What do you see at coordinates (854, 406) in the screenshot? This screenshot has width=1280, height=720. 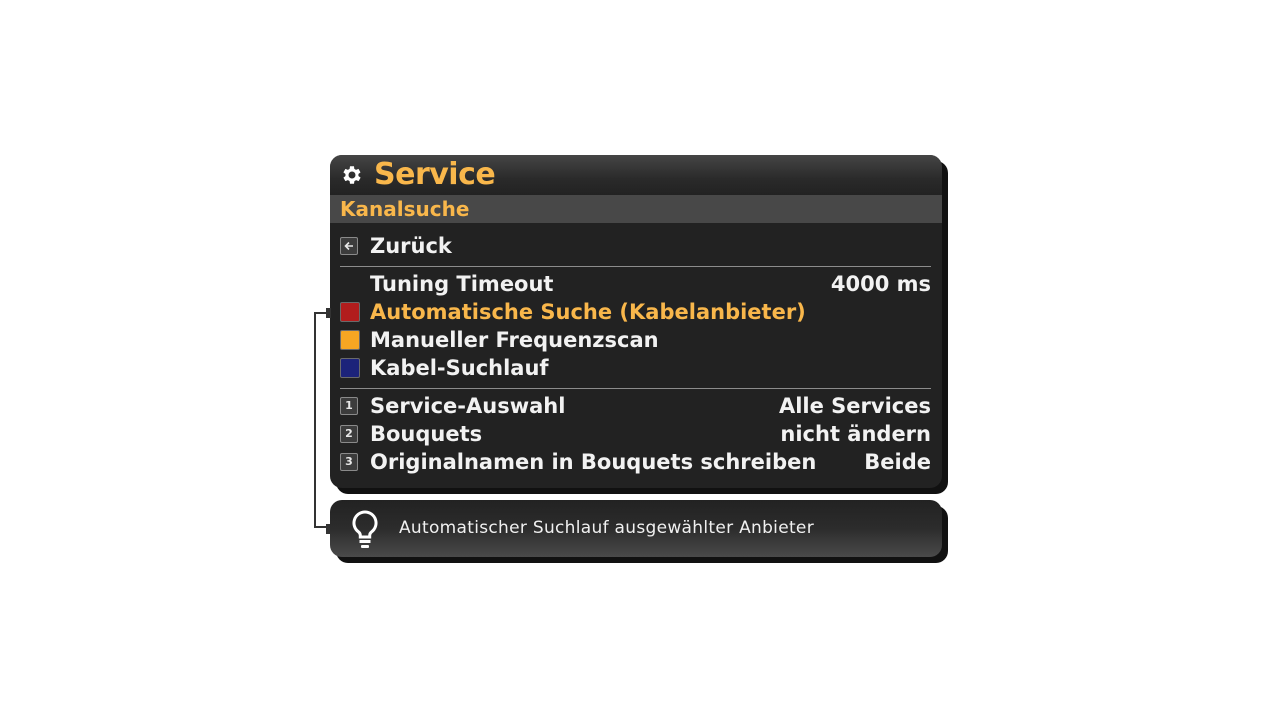 I see `service-selection-value: Alle Services` at bounding box center [854, 406].